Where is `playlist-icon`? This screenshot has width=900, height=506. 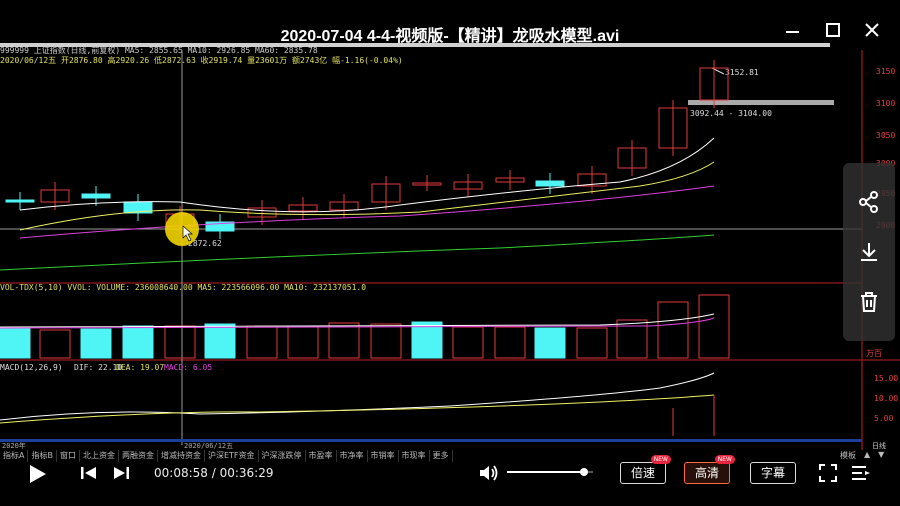 playlist-icon is located at coordinates (861, 473).